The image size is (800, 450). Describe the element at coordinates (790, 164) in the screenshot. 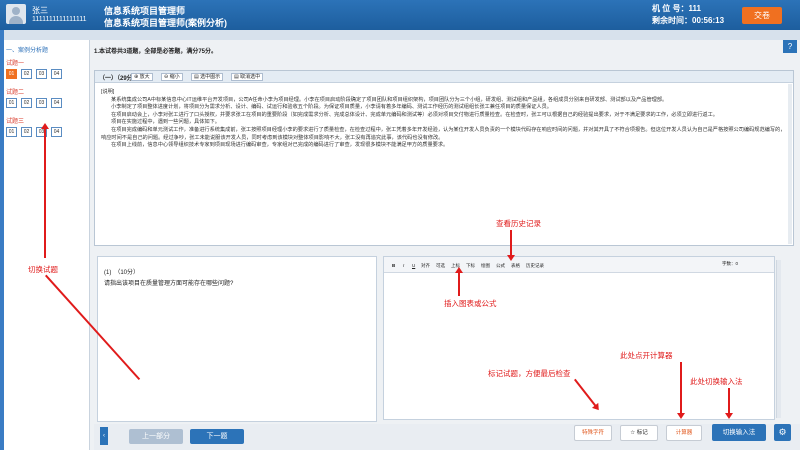

I see `case-scrollbar` at that location.